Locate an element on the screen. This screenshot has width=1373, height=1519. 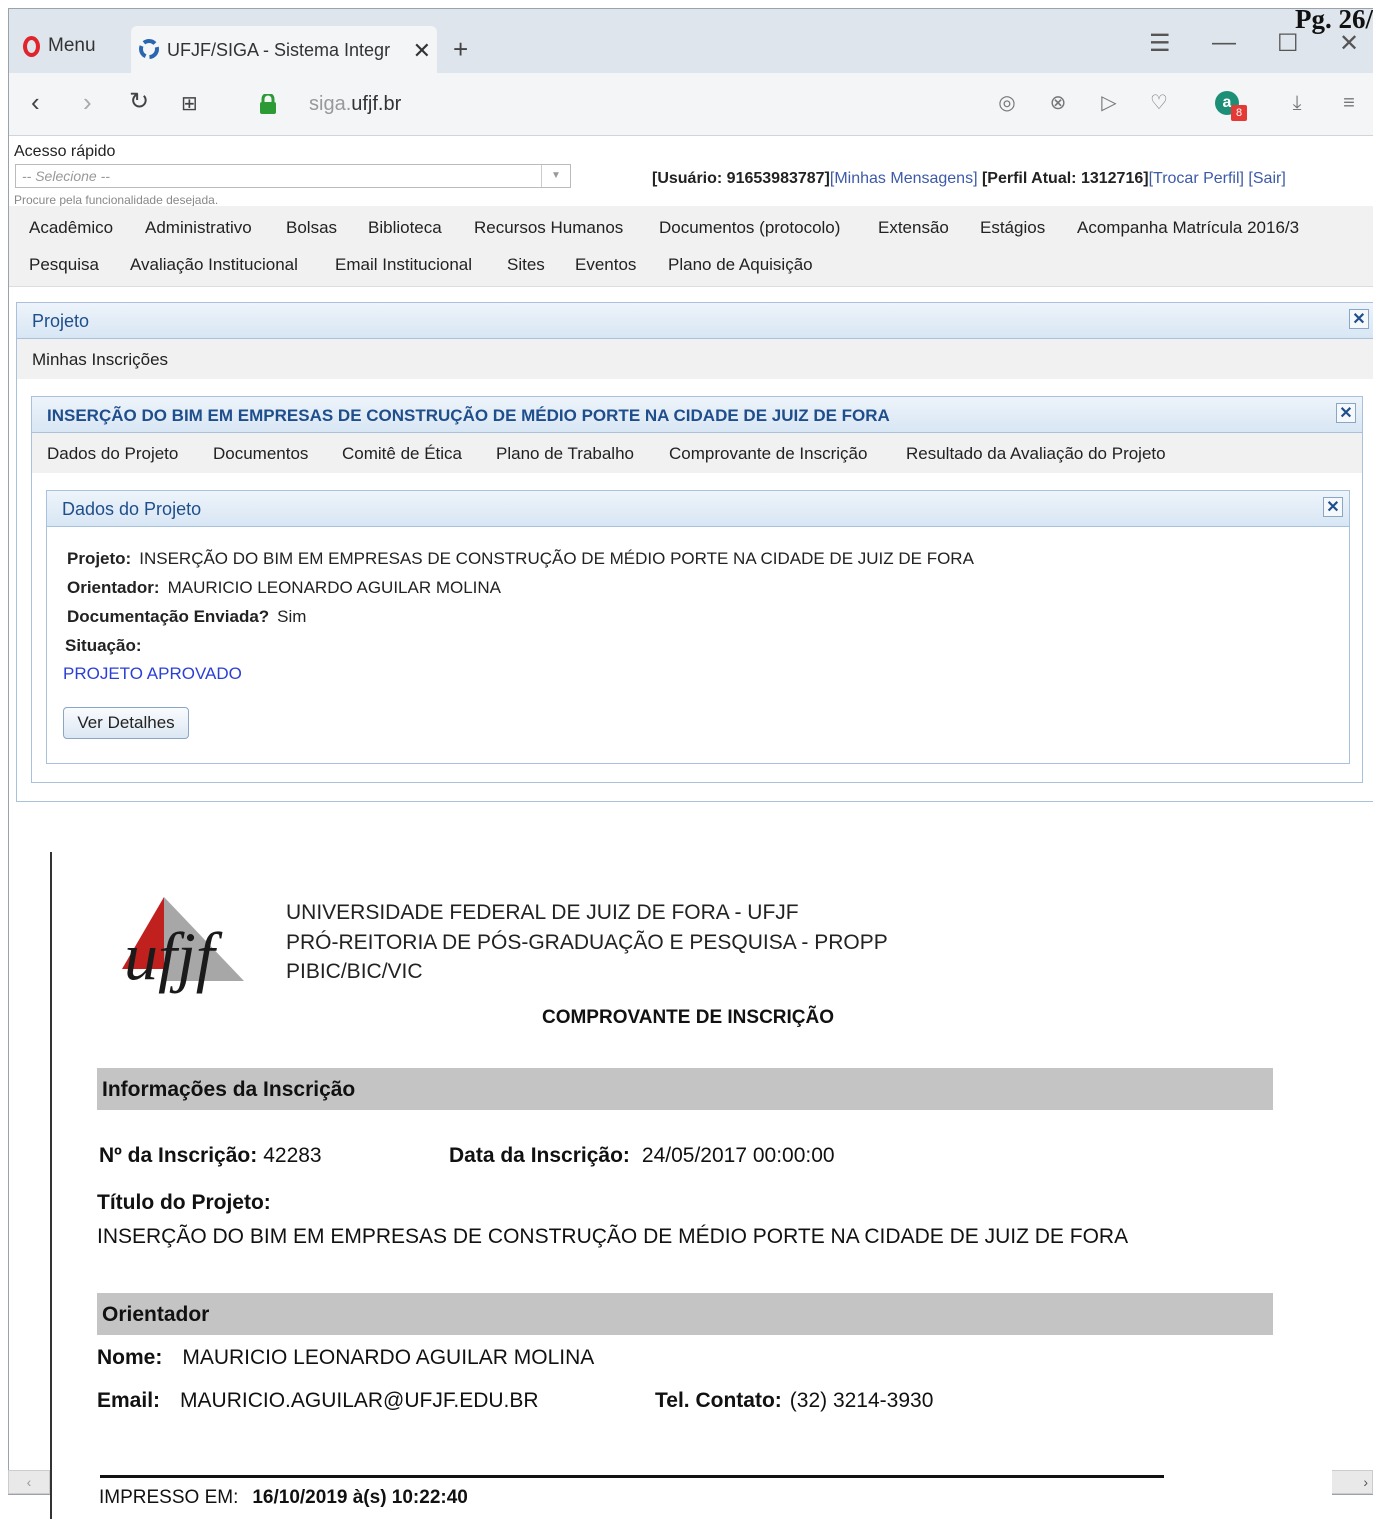
quick-access-select: -- Selecione -- ▼ is located at coordinates (293, 176).